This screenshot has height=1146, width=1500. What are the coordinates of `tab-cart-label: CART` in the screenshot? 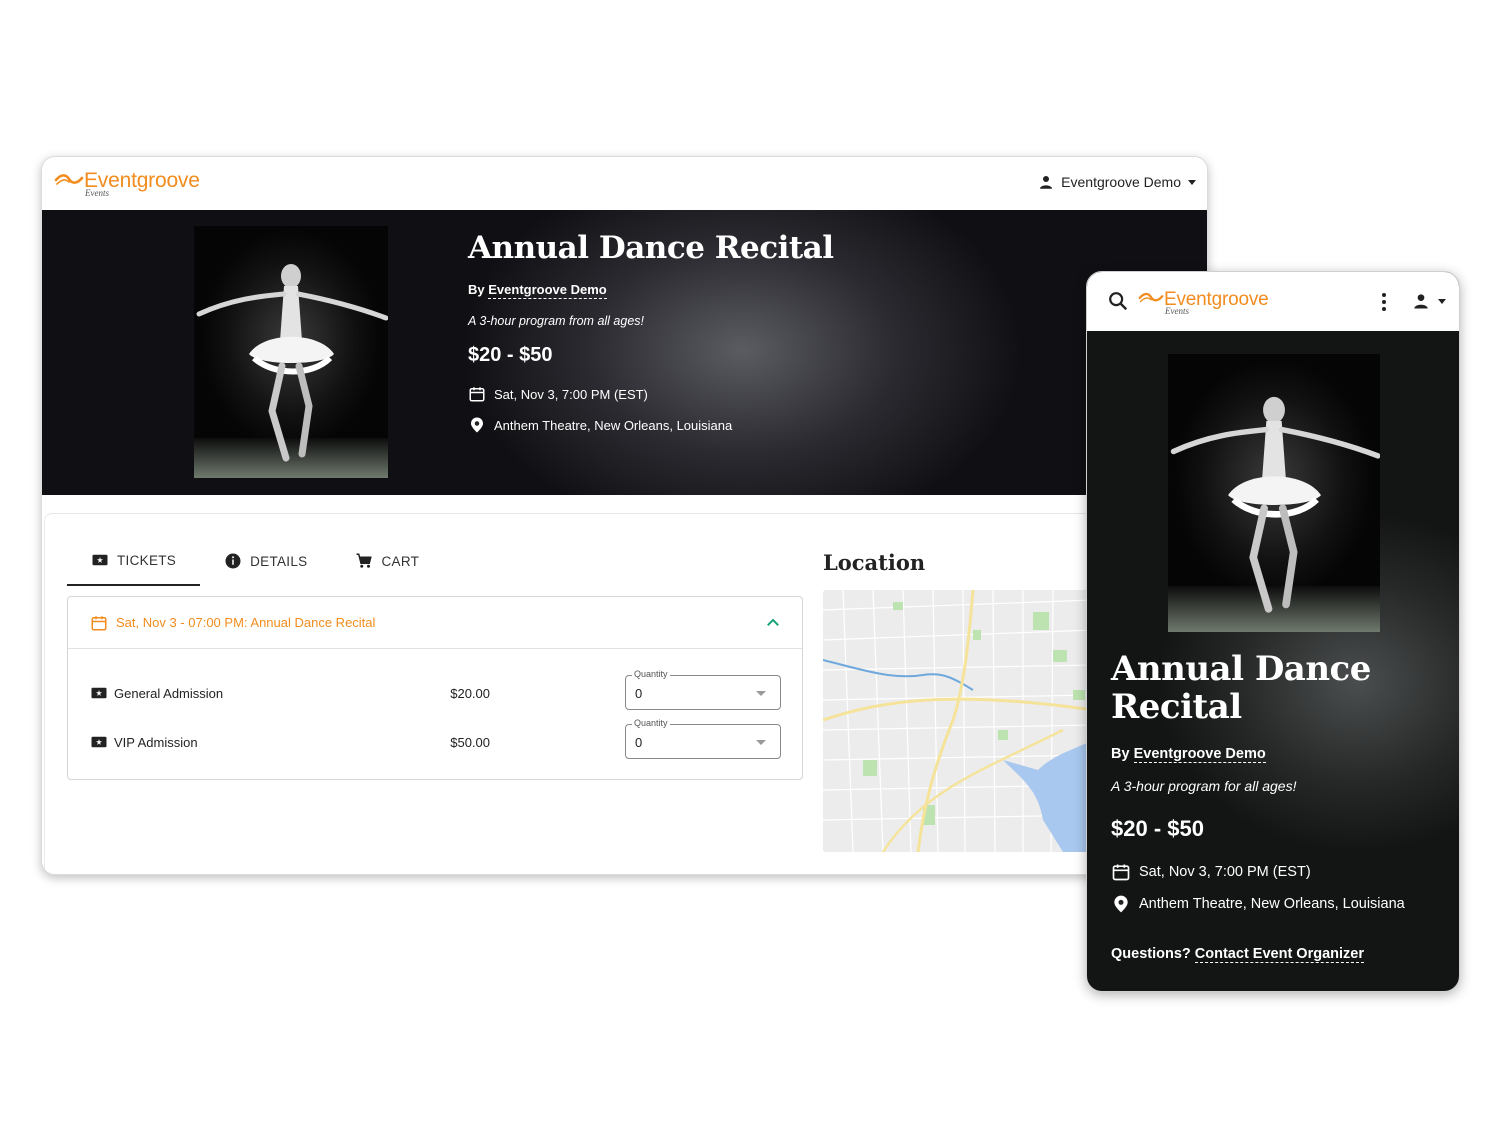 It's located at (400, 561).